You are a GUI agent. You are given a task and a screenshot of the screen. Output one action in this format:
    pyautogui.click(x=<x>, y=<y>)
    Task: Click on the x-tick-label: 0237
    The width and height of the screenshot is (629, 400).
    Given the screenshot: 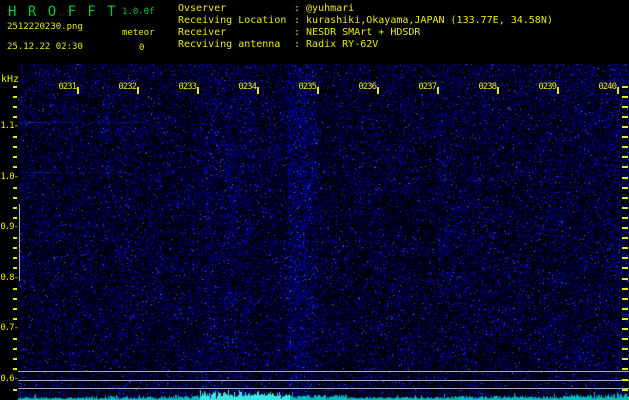 What is the action you would take?
    pyautogui.click(x=427, y=87)
    